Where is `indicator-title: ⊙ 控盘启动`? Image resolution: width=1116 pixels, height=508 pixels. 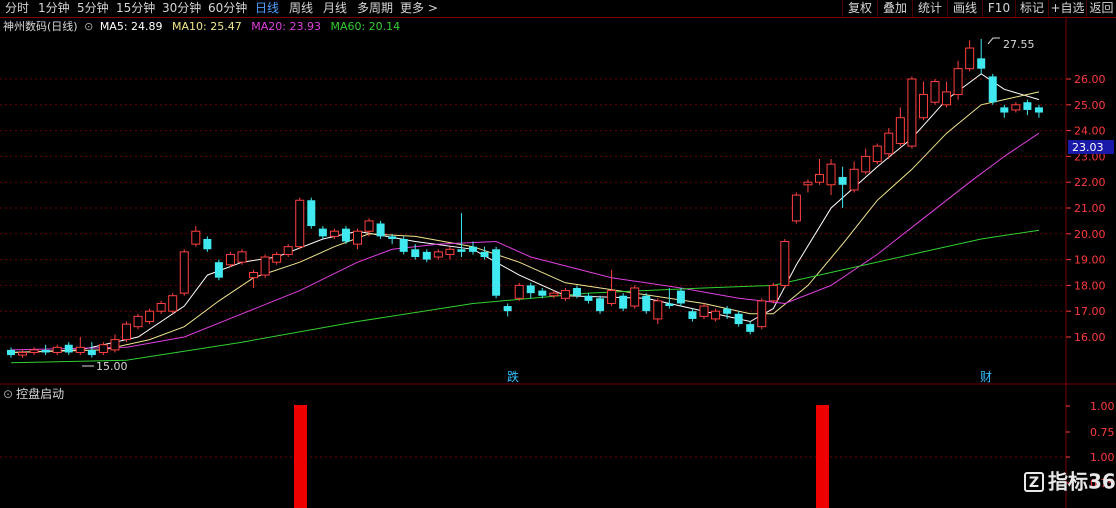
indicator-title: ⊙ 控盘启动 is located at coordinates (32, 394).